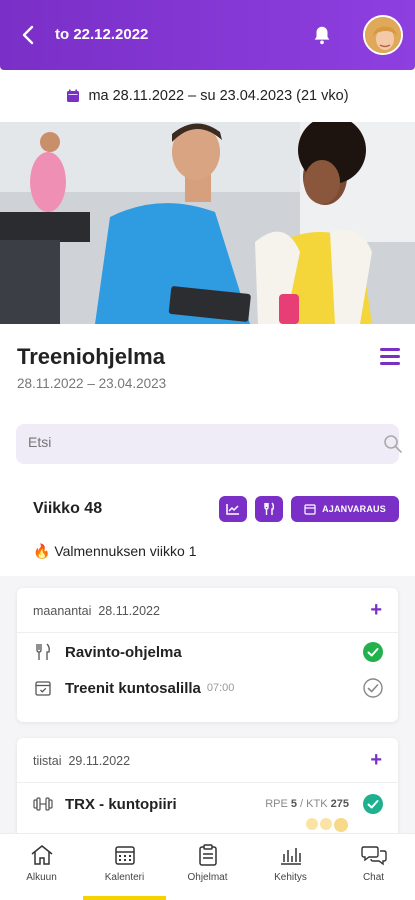 The width and height of the screenshot is (415, 900). What do you see at coordinates (276, 804) in the screenshot?
I see `rpe-label: RPE` at bounding box center [276, 804].